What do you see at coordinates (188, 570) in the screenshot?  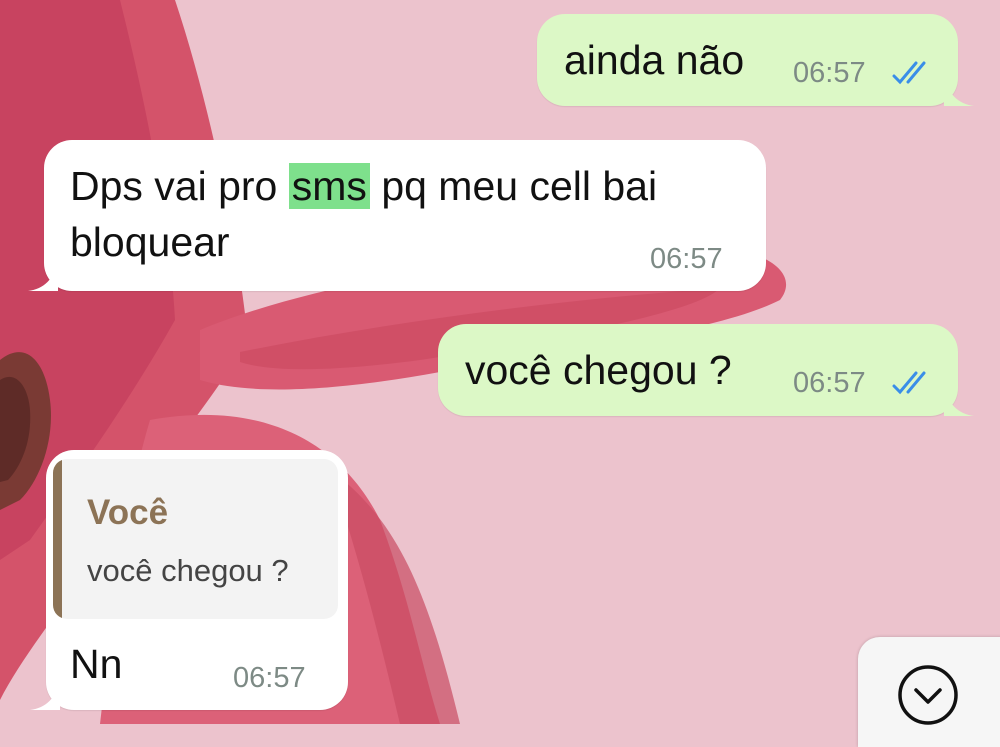 I see `reply-text: você chegou ?` at bounding box center [188, 570].